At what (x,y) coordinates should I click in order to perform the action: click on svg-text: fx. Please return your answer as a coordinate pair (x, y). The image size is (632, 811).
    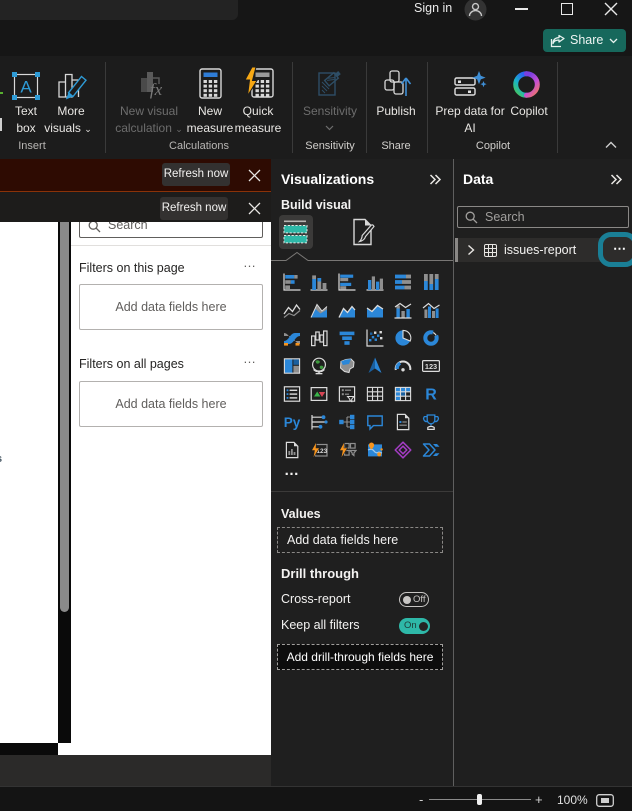
    Looking at the image, I should click on (156, 89).